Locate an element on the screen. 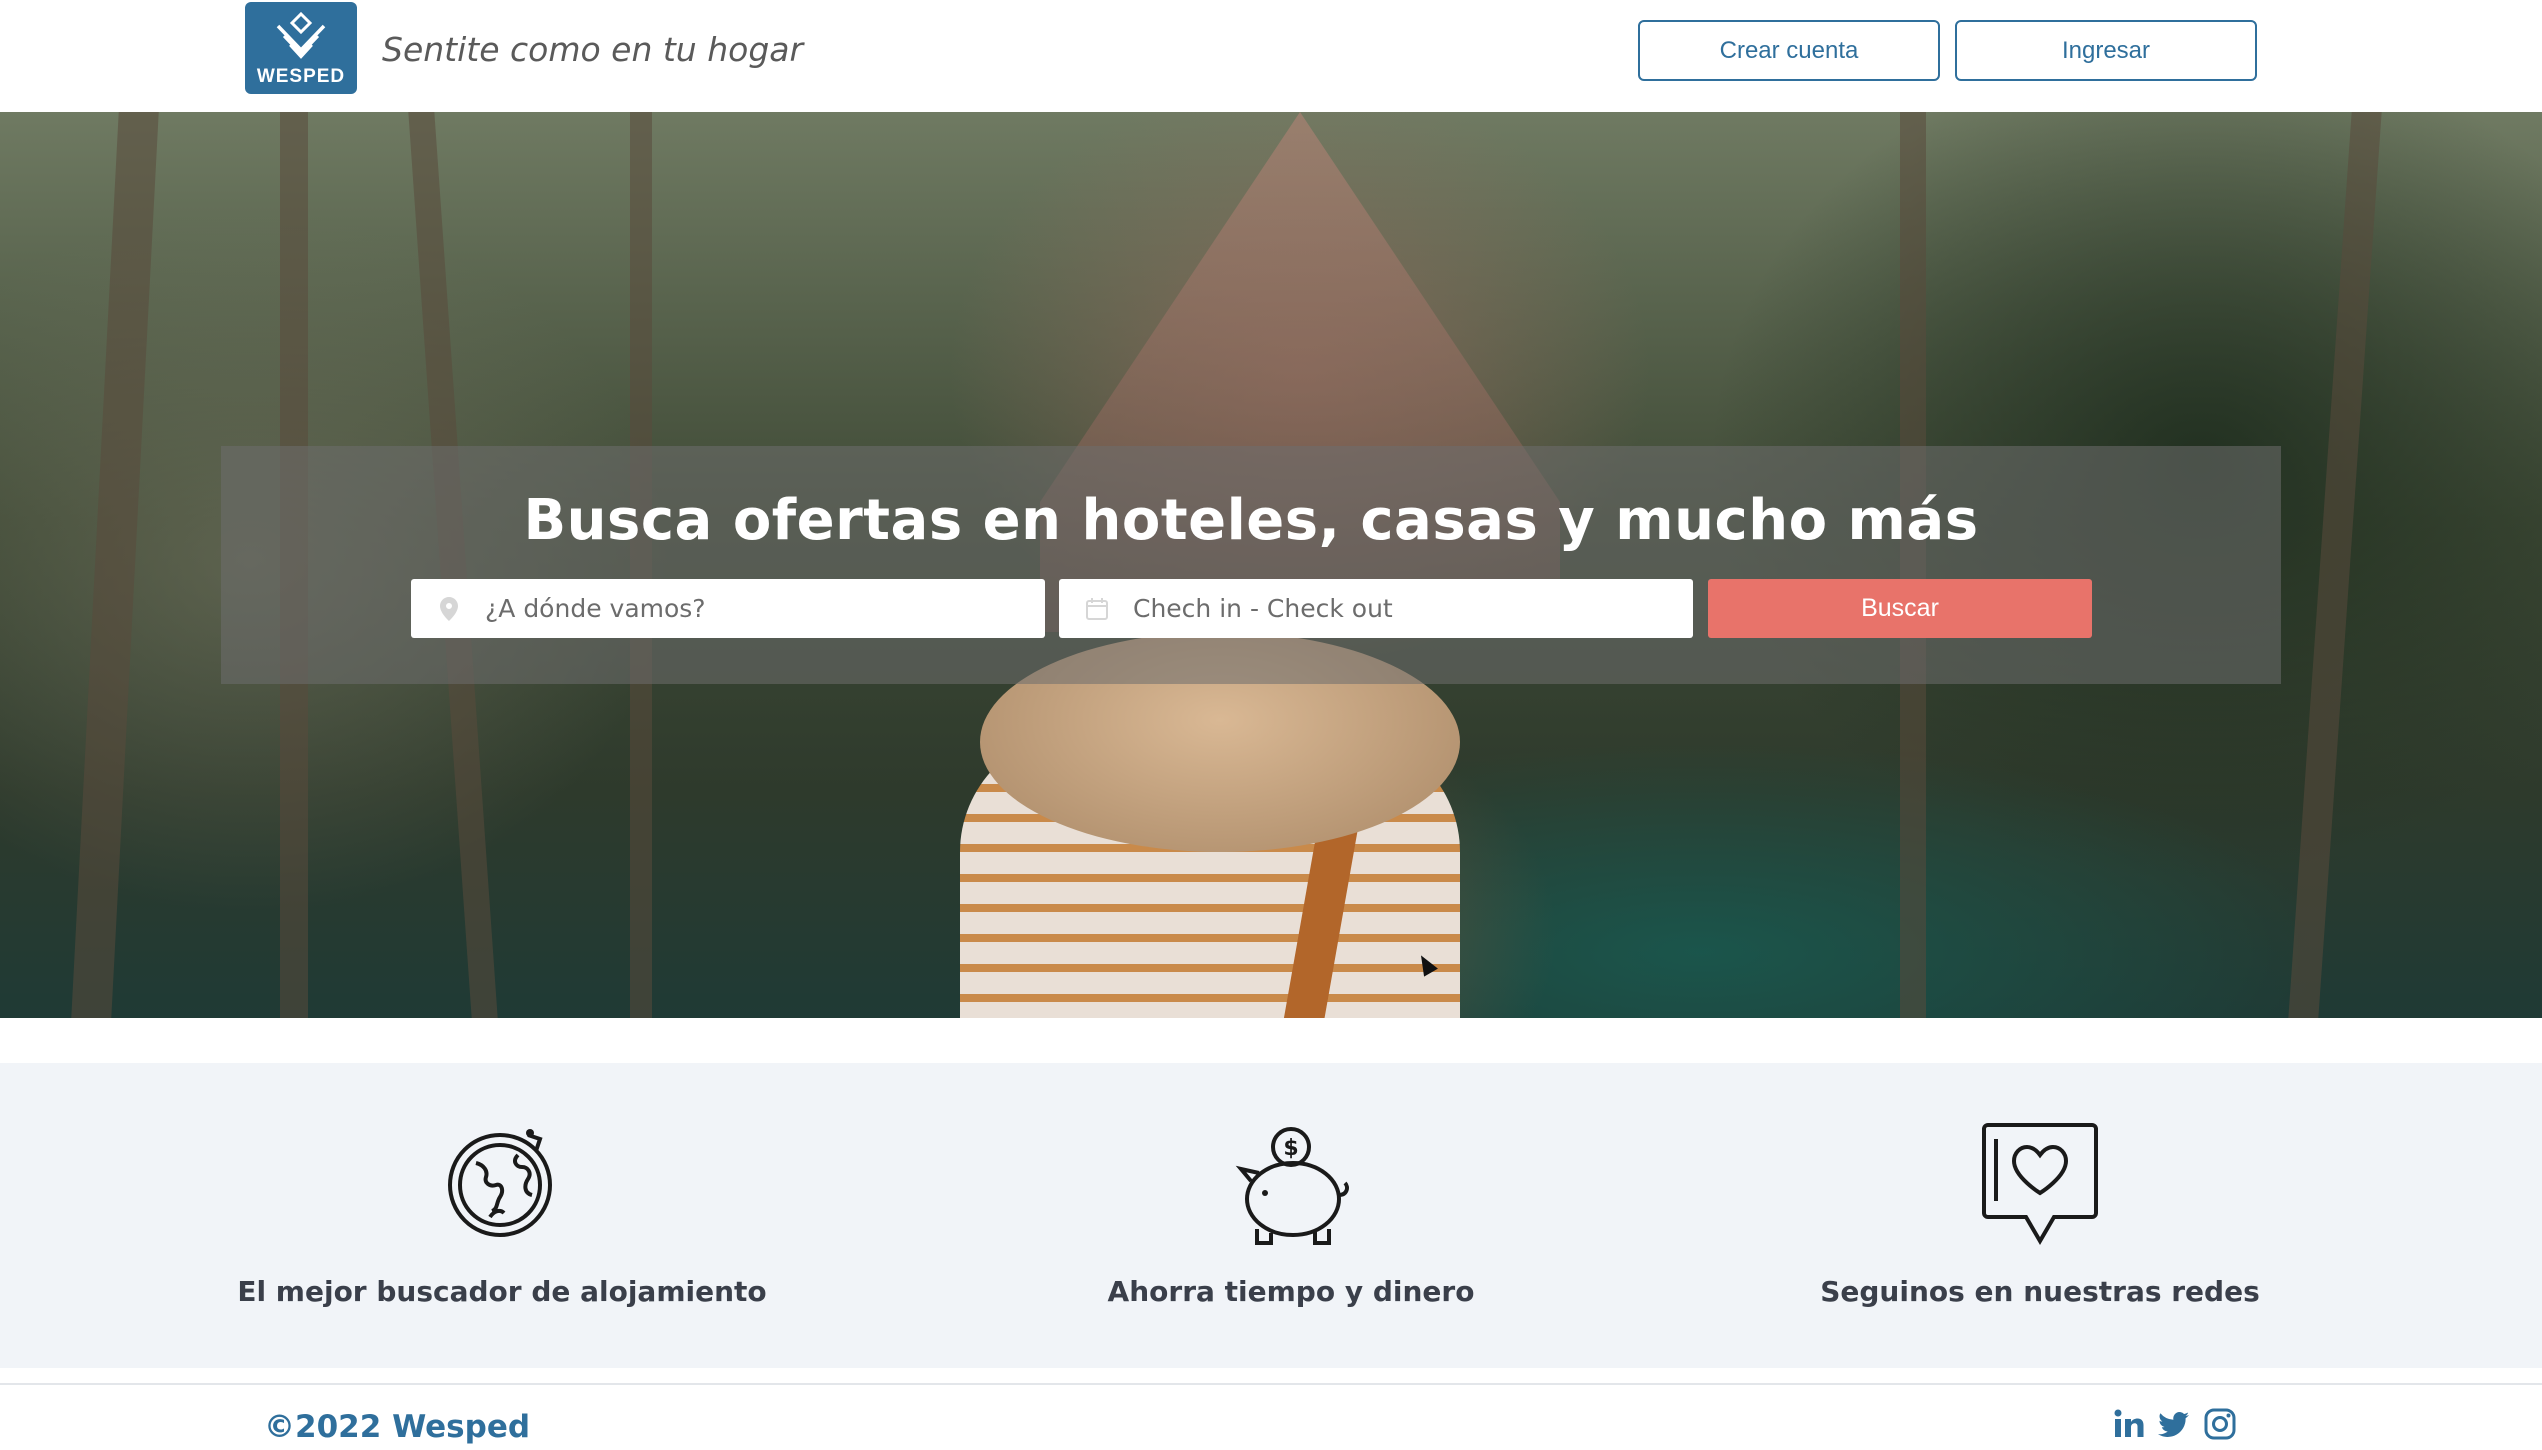  location-pin-icon is located at coordinates (449, 608).